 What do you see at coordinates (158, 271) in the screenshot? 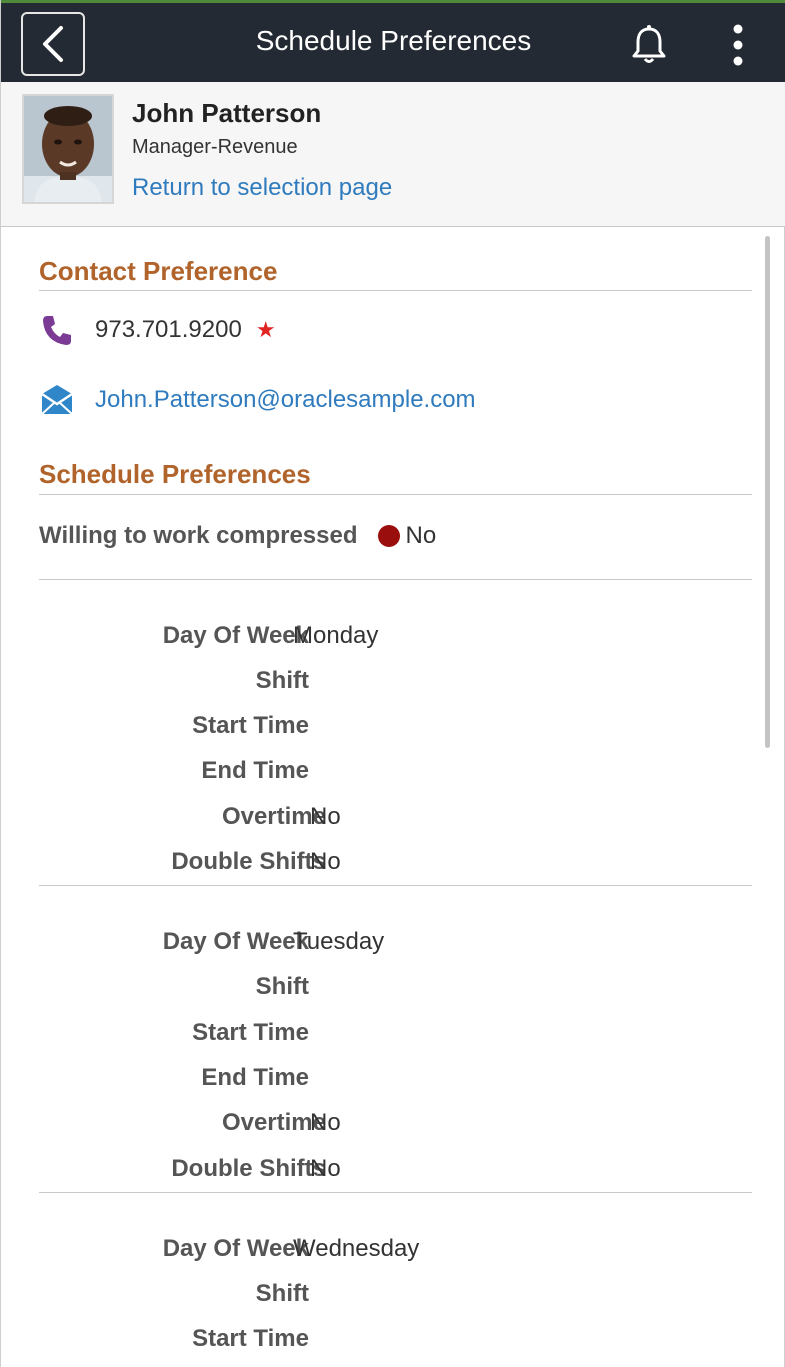
I see `contact-section-title: Contact Preference` at bounding box center [158, 271].